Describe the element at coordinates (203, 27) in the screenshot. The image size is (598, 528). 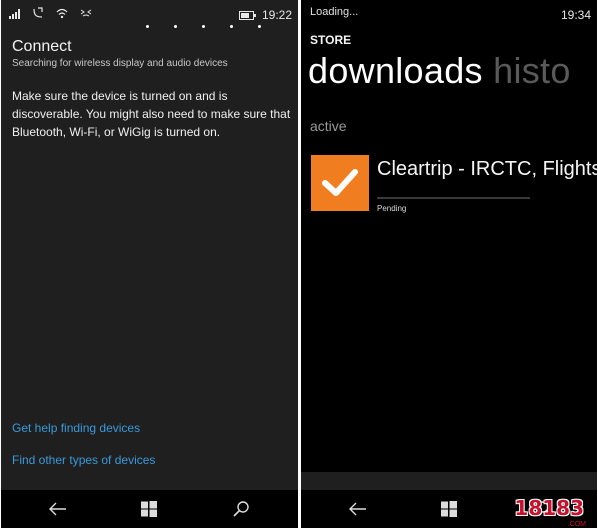
I see `progress-dots` at that location.